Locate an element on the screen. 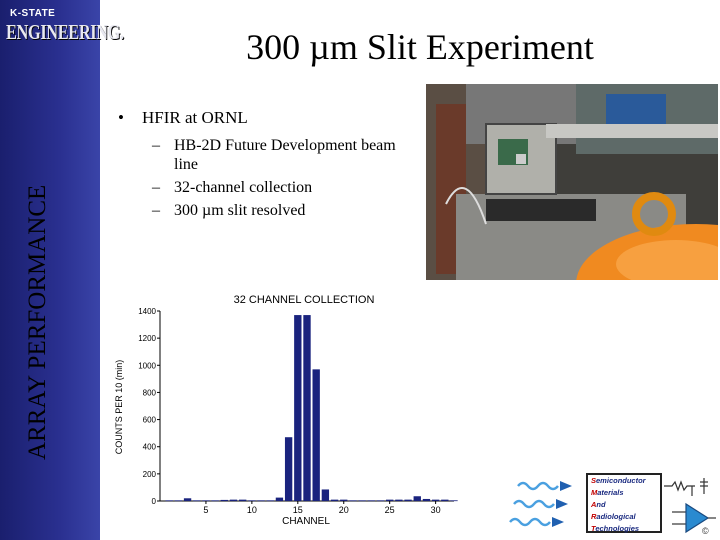 The image size is (720, 540). slide-title: 300 µm Slit Experiment is located at coordinates (420, 47).